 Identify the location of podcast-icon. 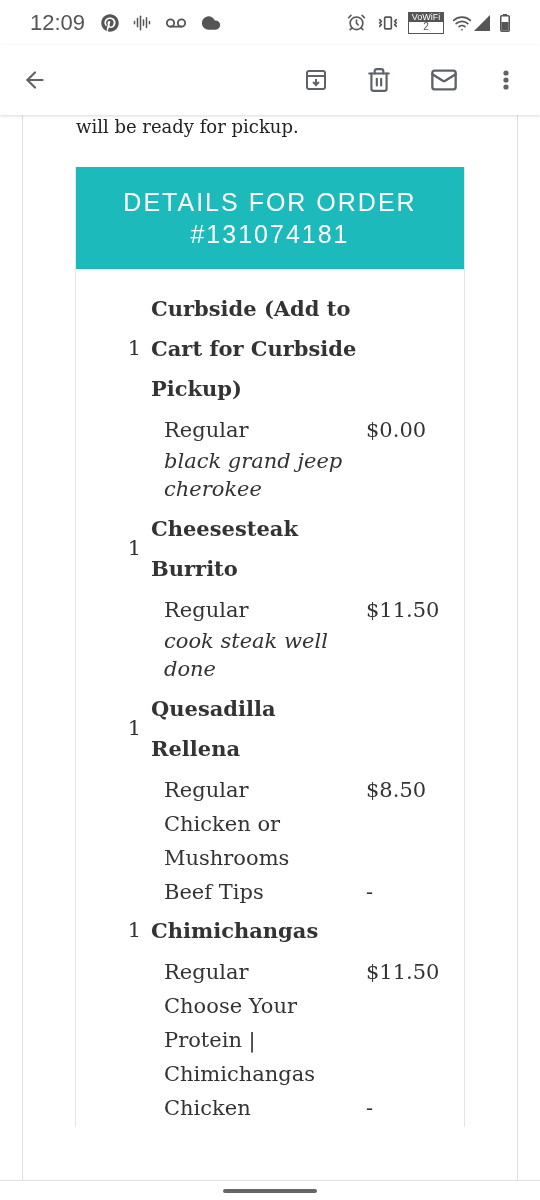
(142, 22).